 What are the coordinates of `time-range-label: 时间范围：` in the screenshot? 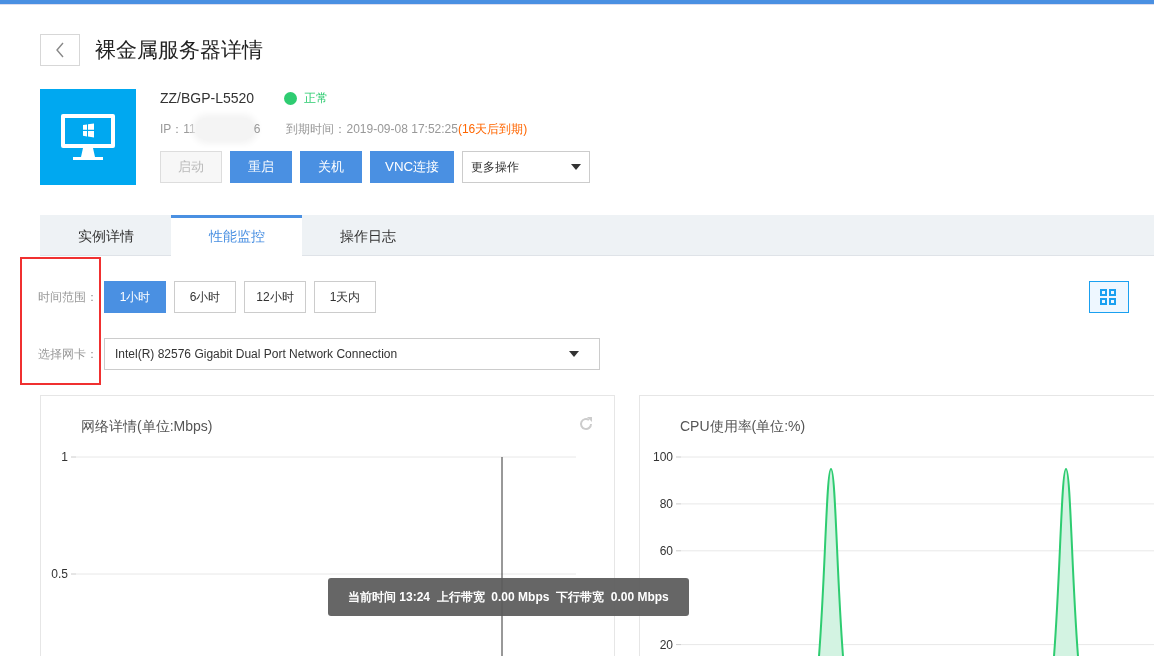 It's located at (68, 297).